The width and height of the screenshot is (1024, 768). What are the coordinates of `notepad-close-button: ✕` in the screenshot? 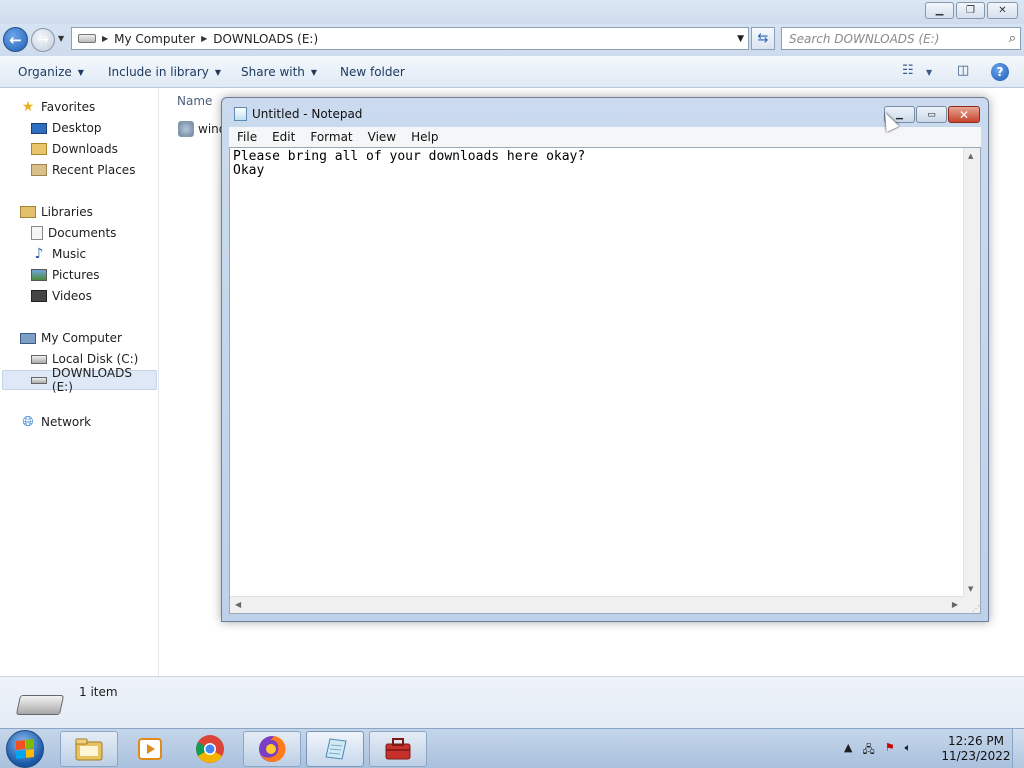 It's located at (964, 114).